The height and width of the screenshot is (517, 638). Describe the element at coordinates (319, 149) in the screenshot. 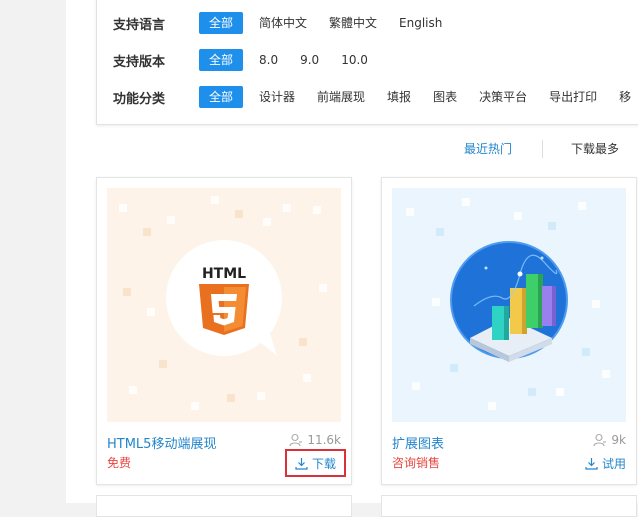

I see `sort-bar: 最近热门 下载最多` at that location.